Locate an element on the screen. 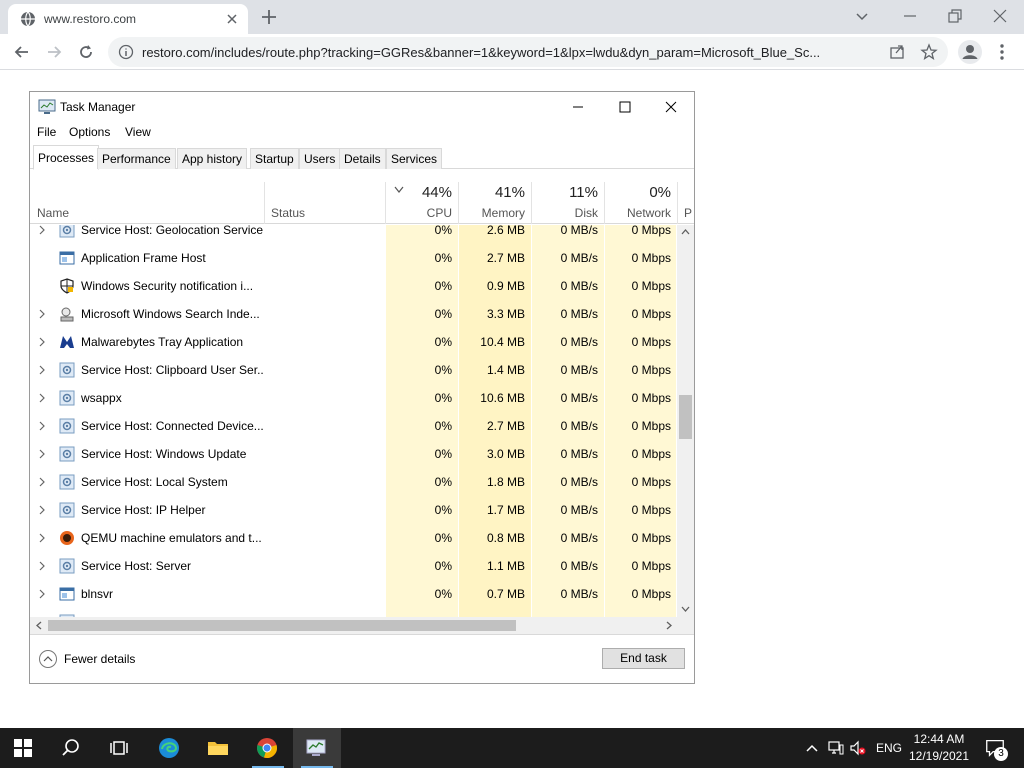 The height and width of the screenshot is (768, 1024). scroll-down-icon is located at coordinates (685, 609).